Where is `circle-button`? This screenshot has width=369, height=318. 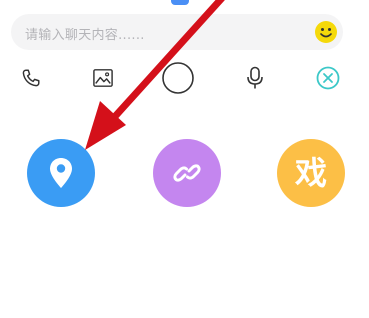 circle-button is located at coordinates (178, 78).